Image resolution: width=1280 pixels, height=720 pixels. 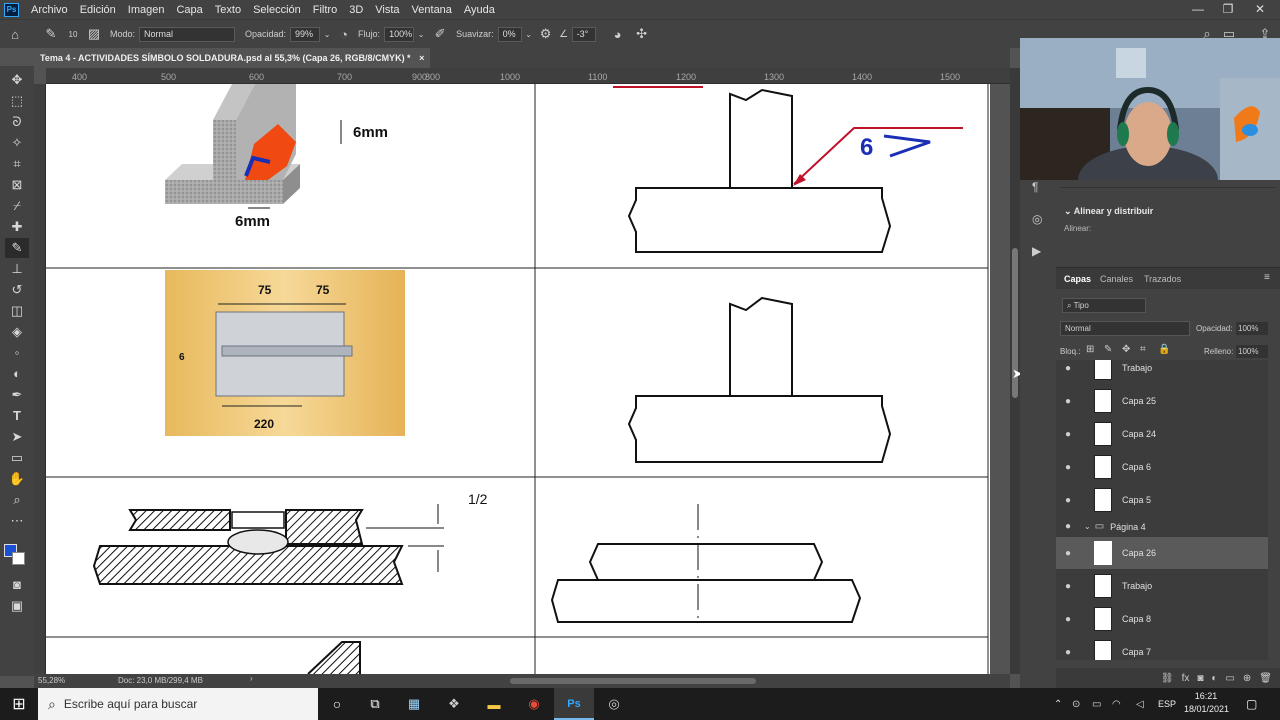 What do you see at coordinates (17, 395) in the screenshot?
I see `pen-tool-icon: ✒` at bounding box center [17, 395].